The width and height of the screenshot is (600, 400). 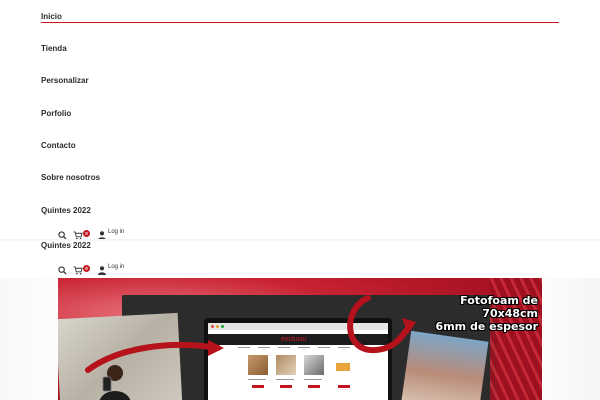 I want to click on nav-tienda: Tienda, so click(x=54, y=48).